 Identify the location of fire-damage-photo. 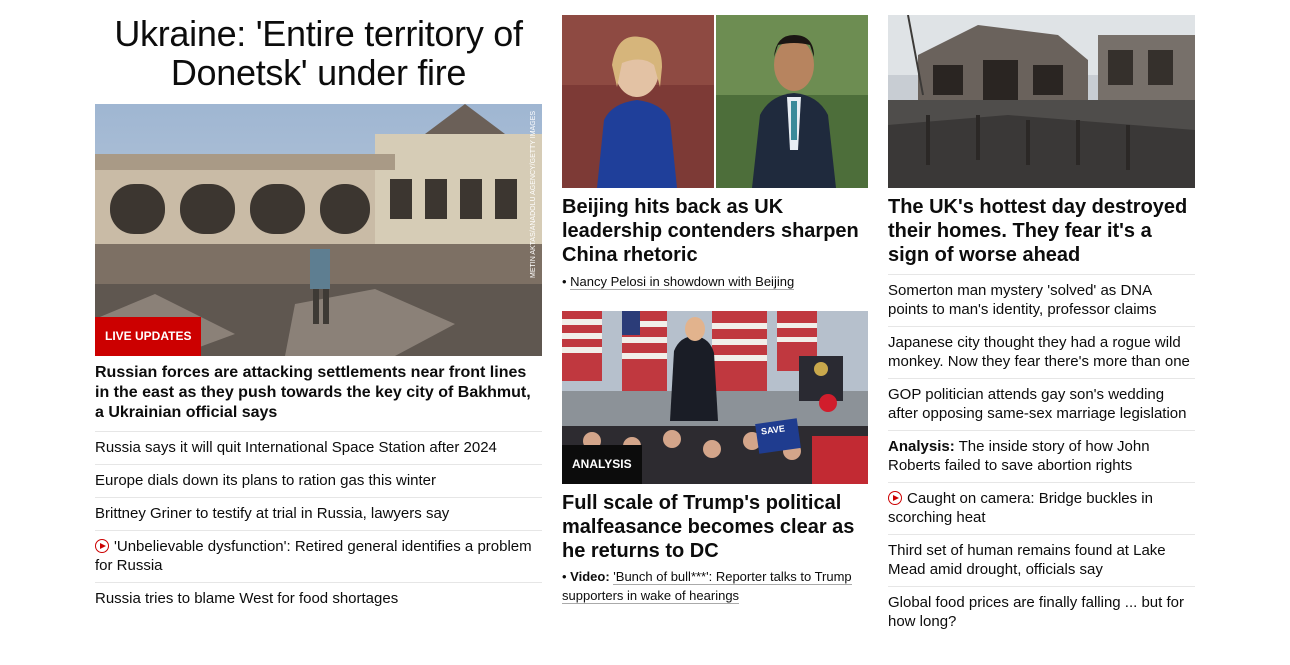
(1041, 101).